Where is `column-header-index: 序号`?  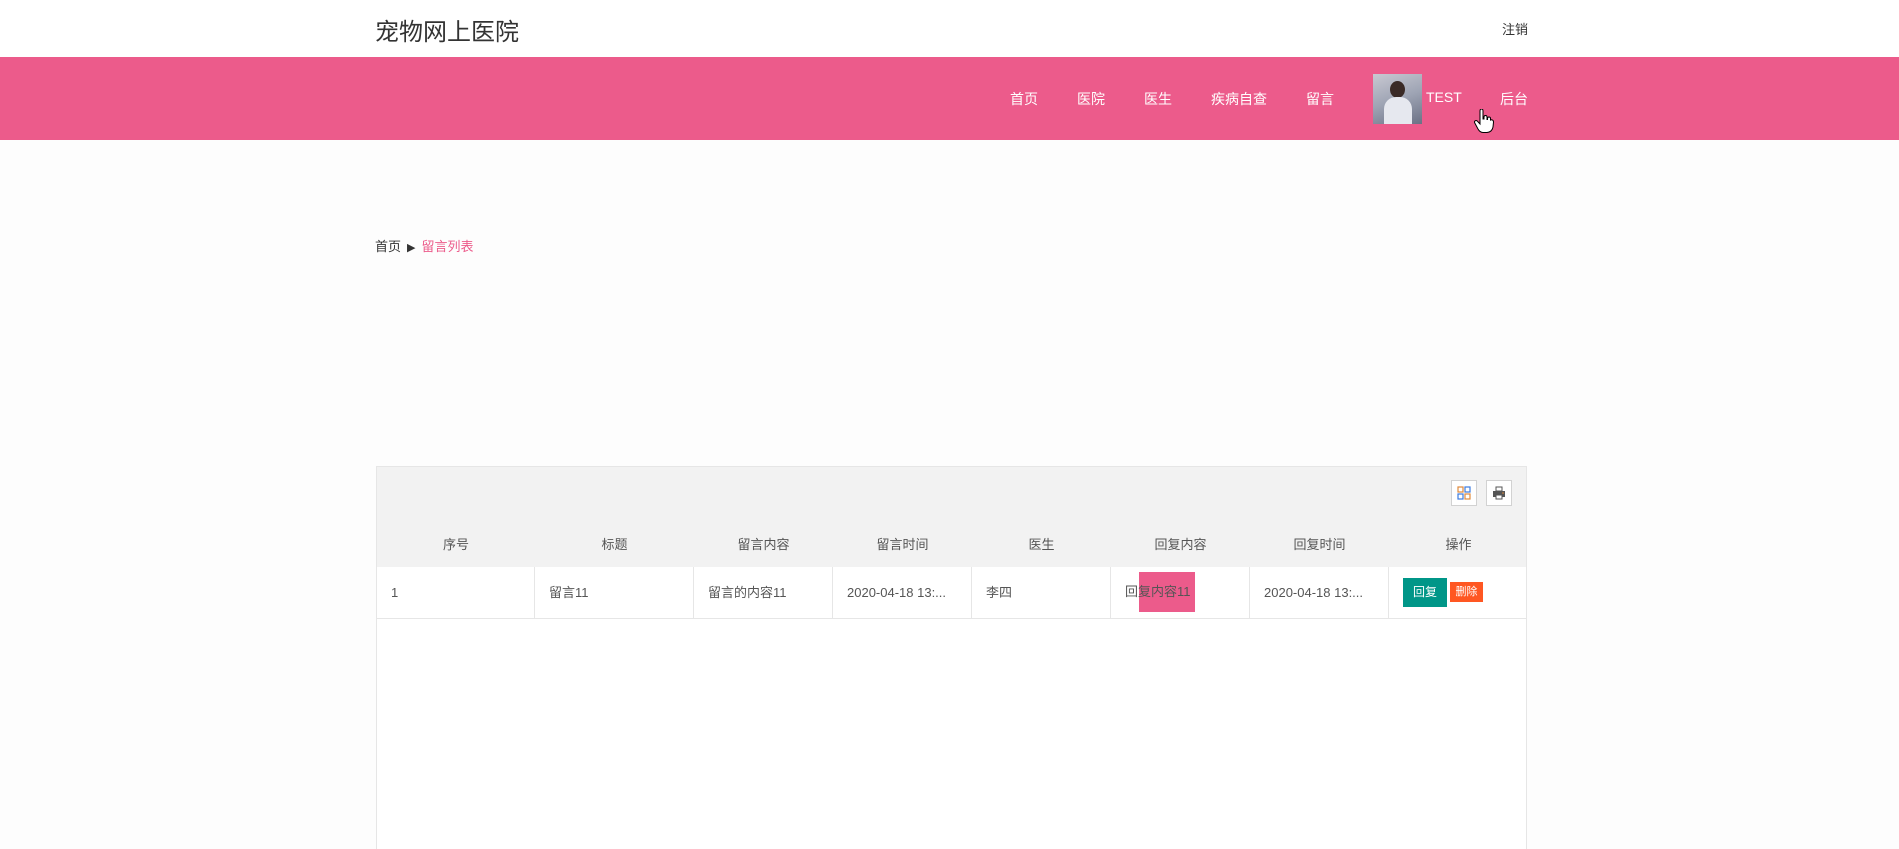 column-header-index: 序号 is located at coordinates (456, 544).